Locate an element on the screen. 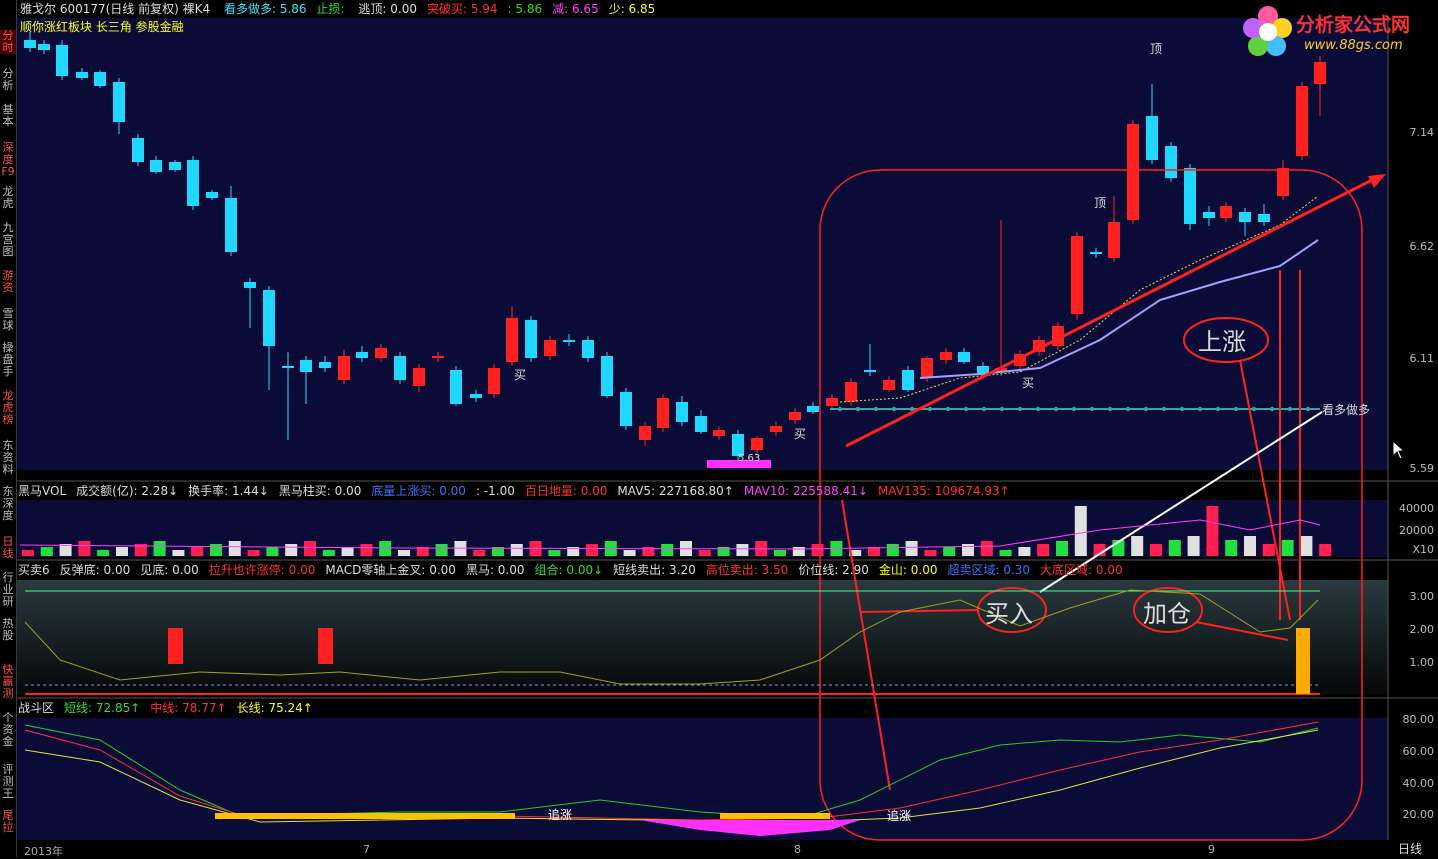 The image size is (1438, 859). ind-hdr-item: 超卖区域: 0.30 is located at coordinates (989, 570).